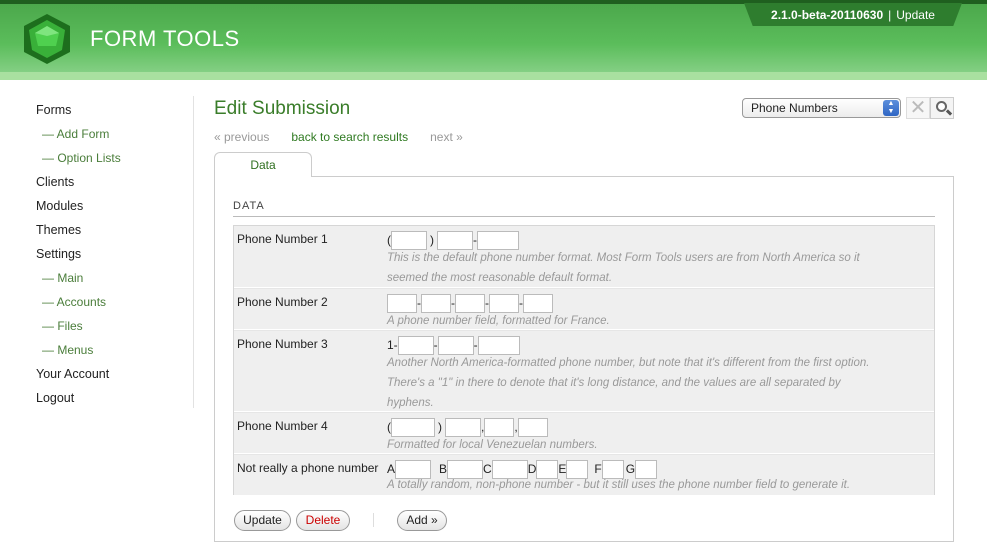 This screenshot has width=987, height=558. I want to click on phone-1-prefix-input, so click(455, 240).